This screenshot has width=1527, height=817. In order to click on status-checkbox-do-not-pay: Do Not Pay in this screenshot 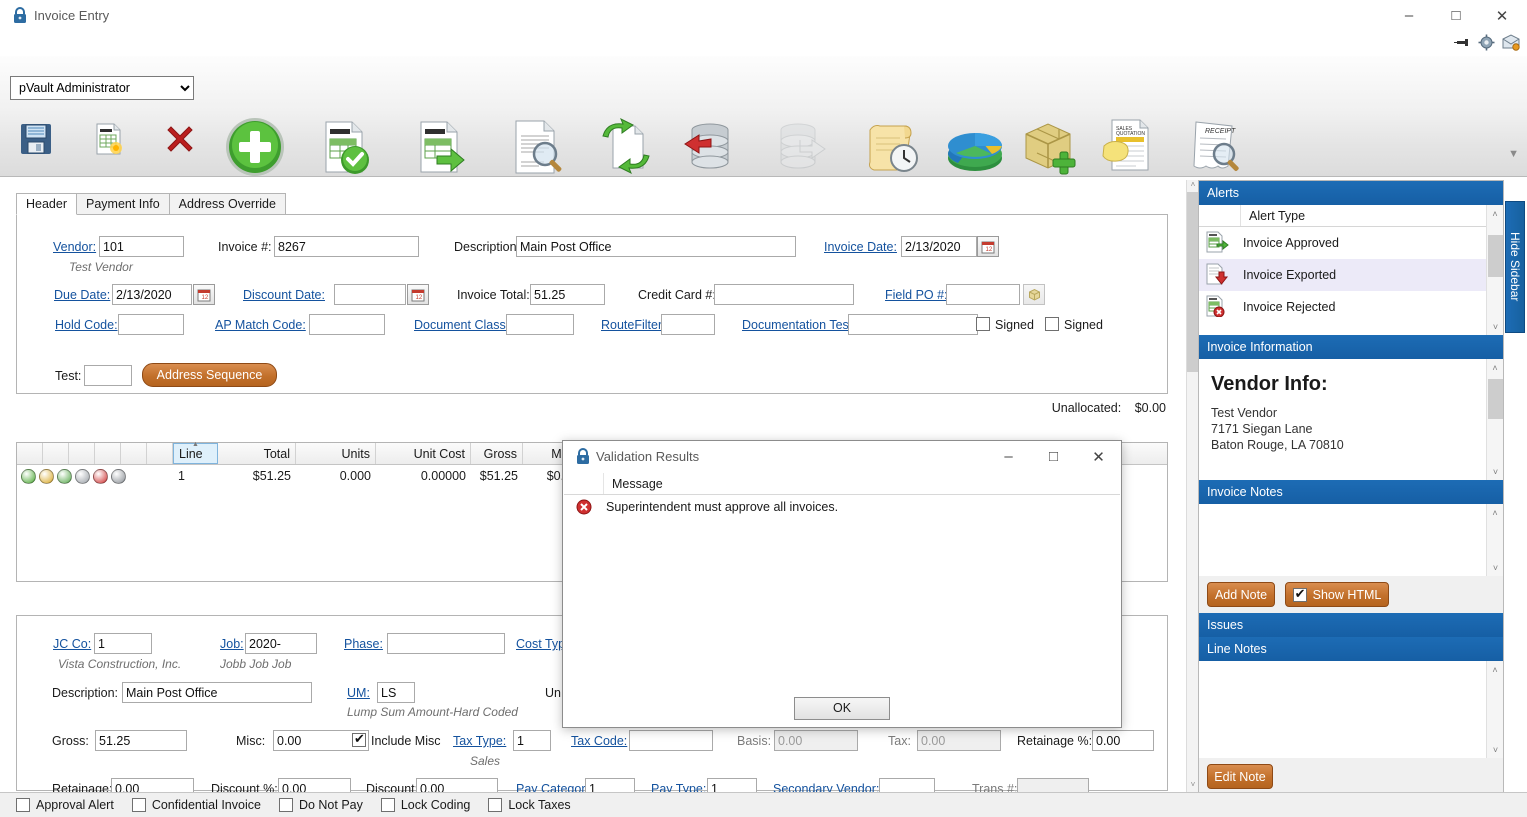, I will do `click(320, 805)`.